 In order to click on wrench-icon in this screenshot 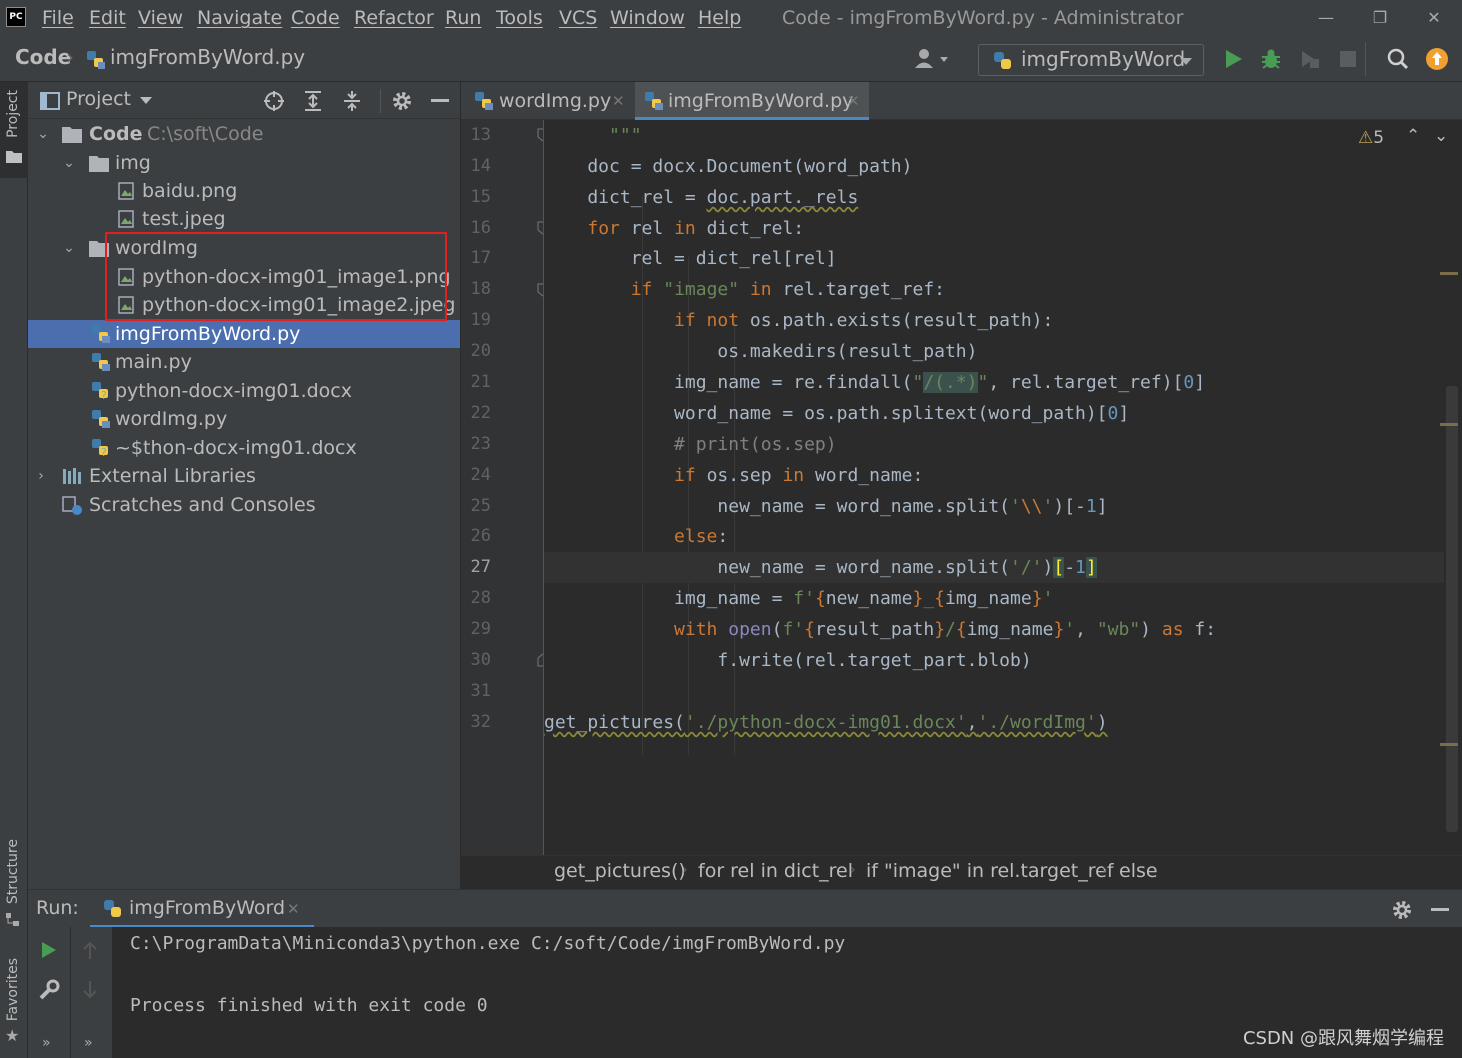, I will do `click(49, 990)`.